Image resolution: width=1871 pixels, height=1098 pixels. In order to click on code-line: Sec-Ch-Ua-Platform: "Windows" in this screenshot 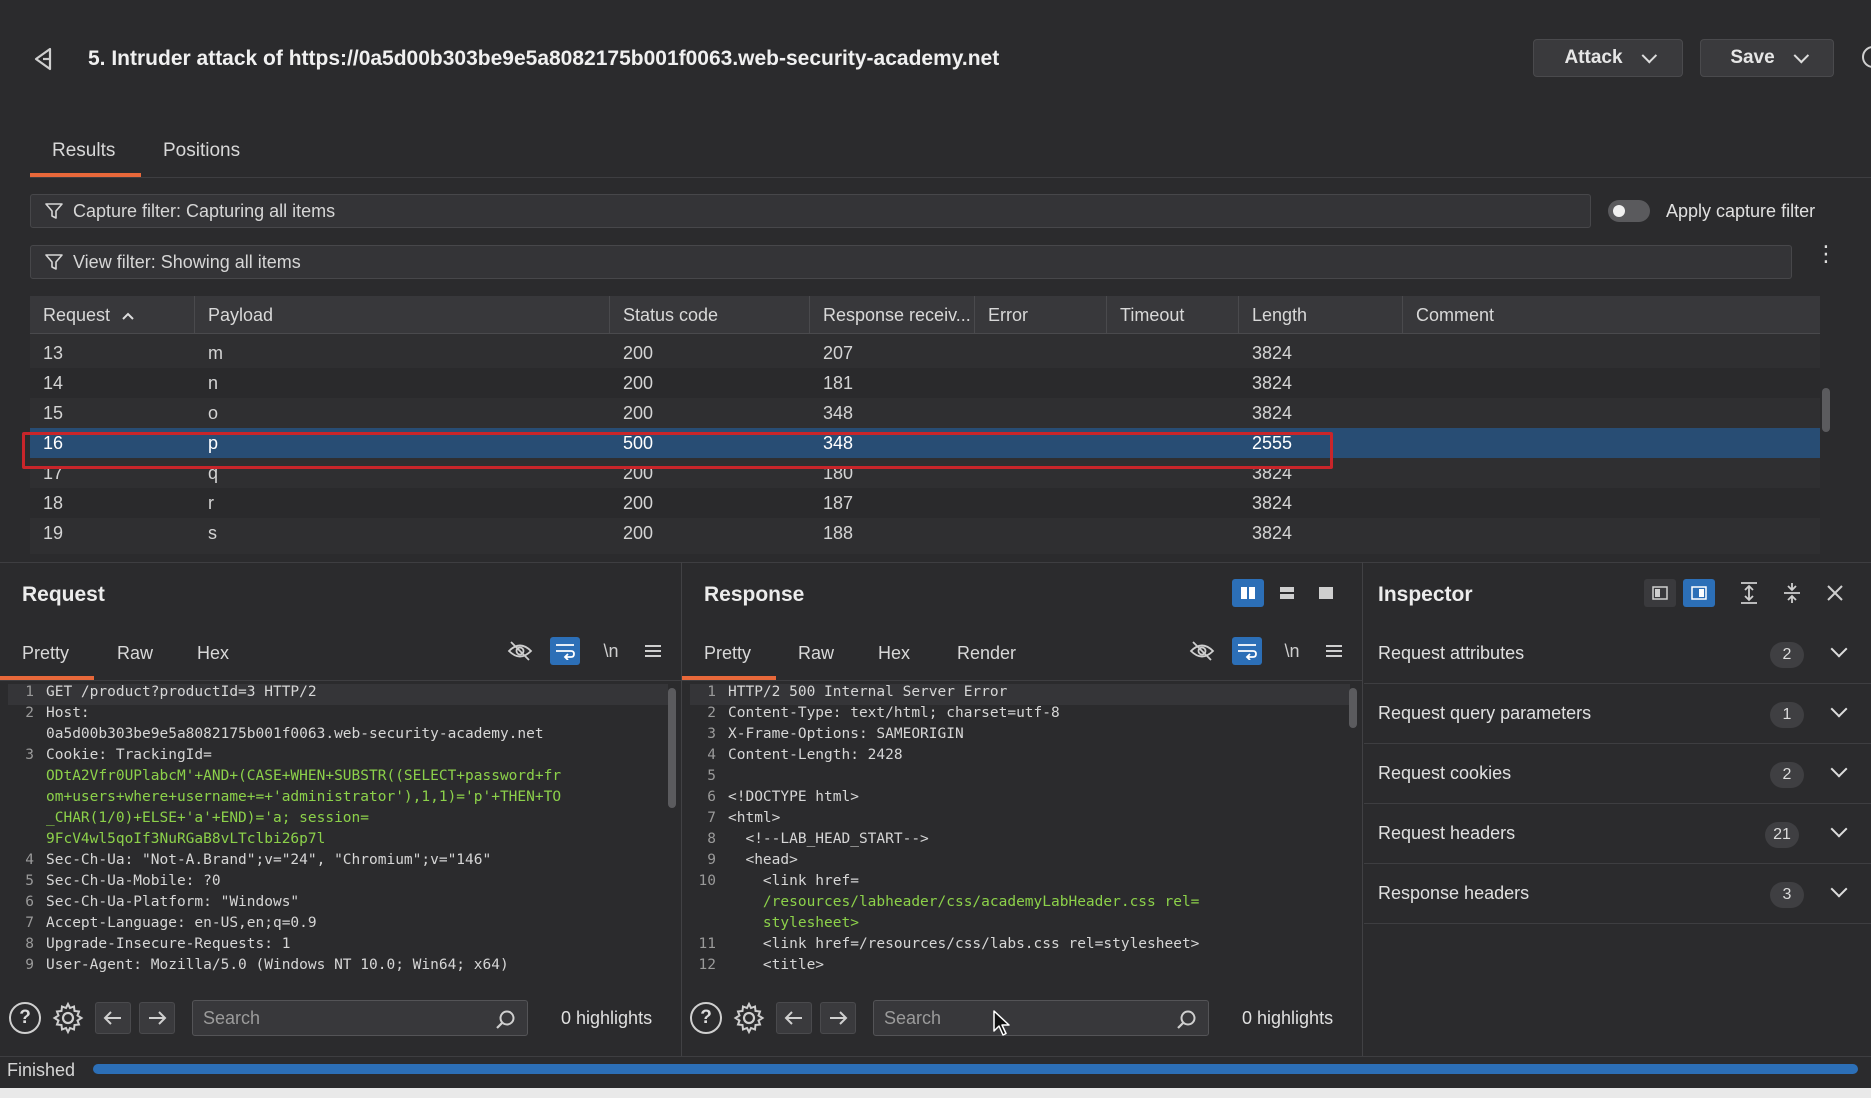, I will do `click(173, 902)`.